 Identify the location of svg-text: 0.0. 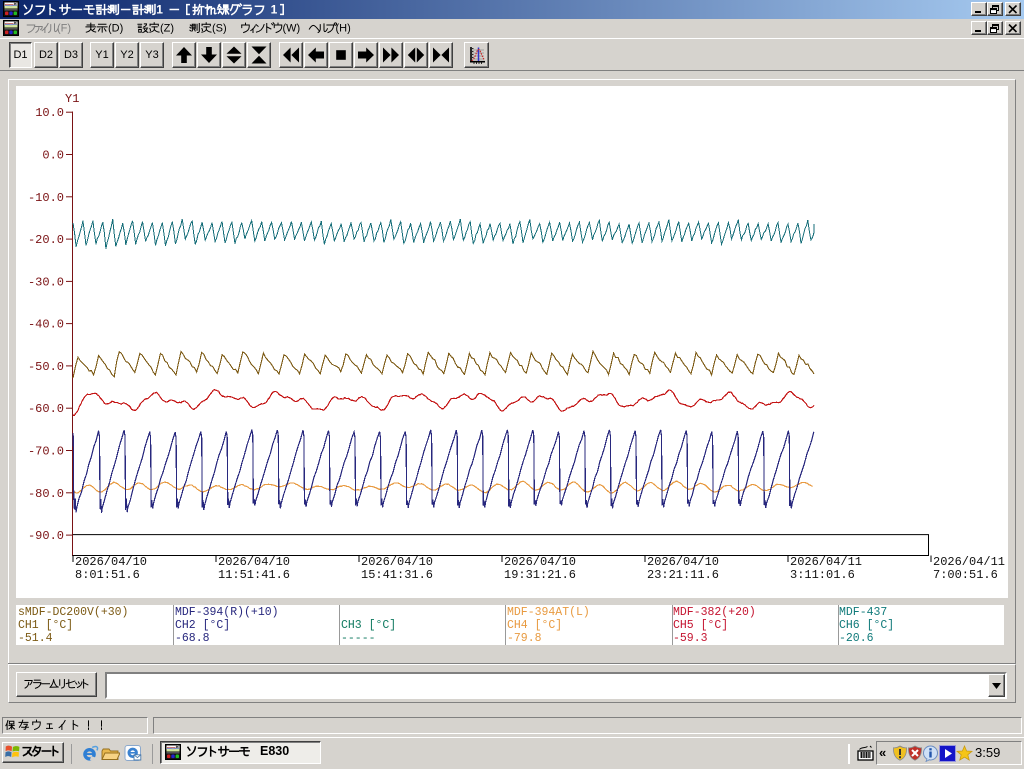
(53, 156).